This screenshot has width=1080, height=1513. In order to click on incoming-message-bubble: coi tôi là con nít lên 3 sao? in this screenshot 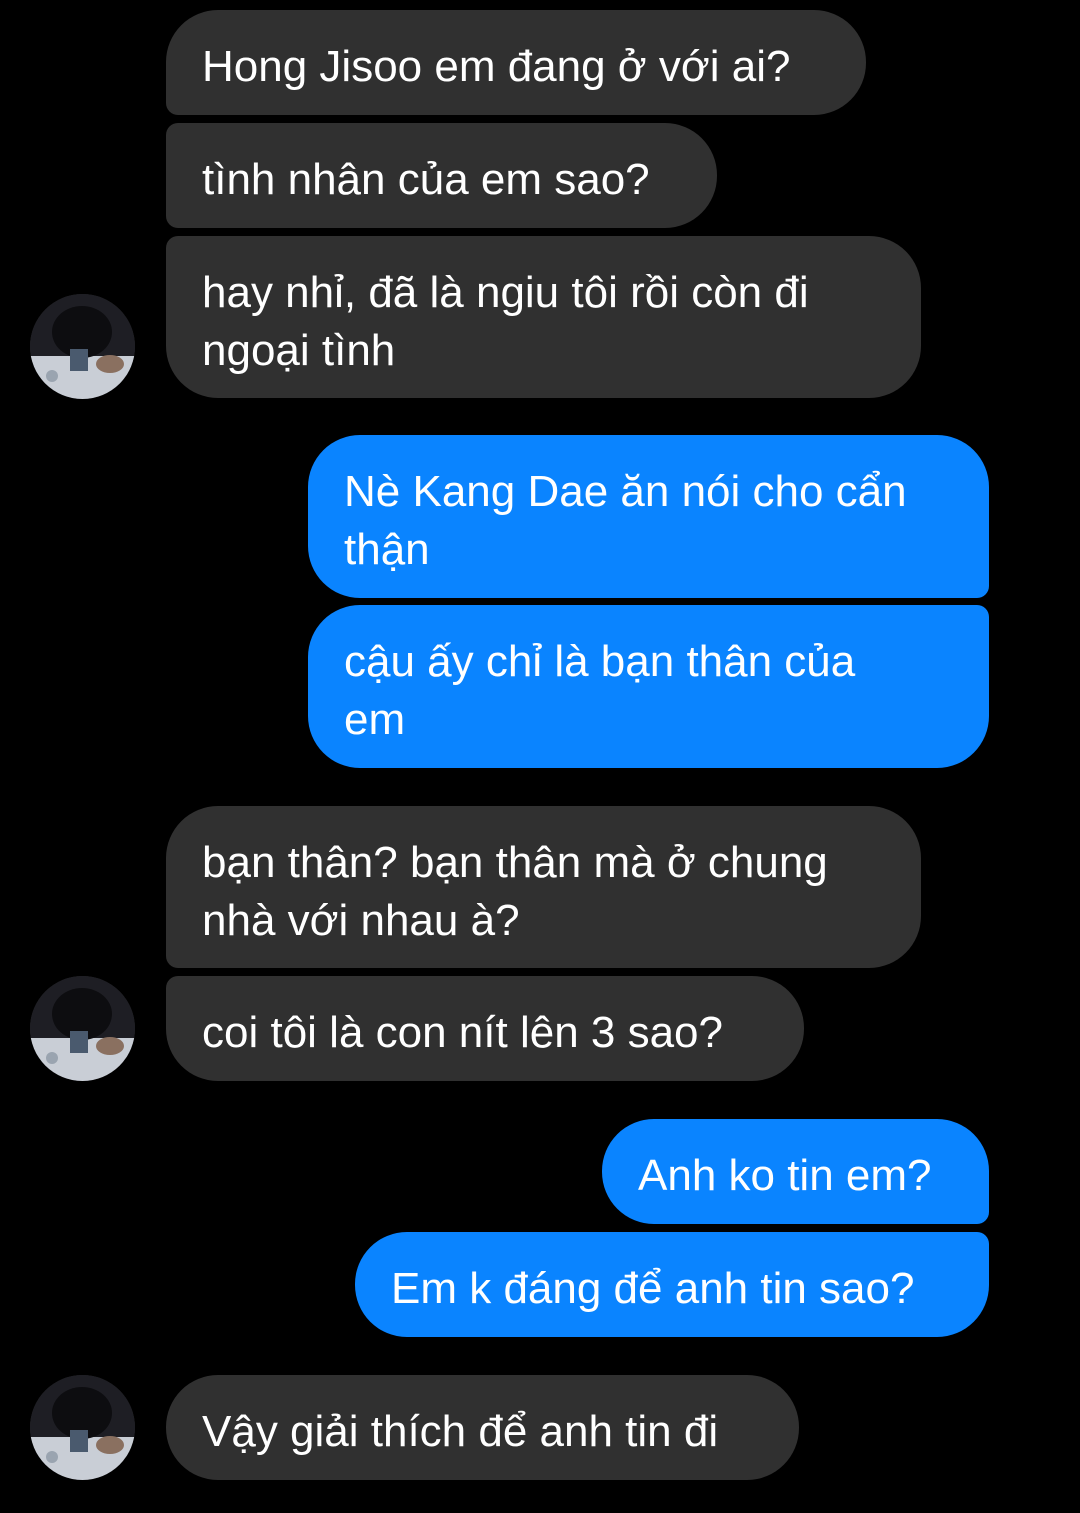, I will do `click(485, 1028)`.